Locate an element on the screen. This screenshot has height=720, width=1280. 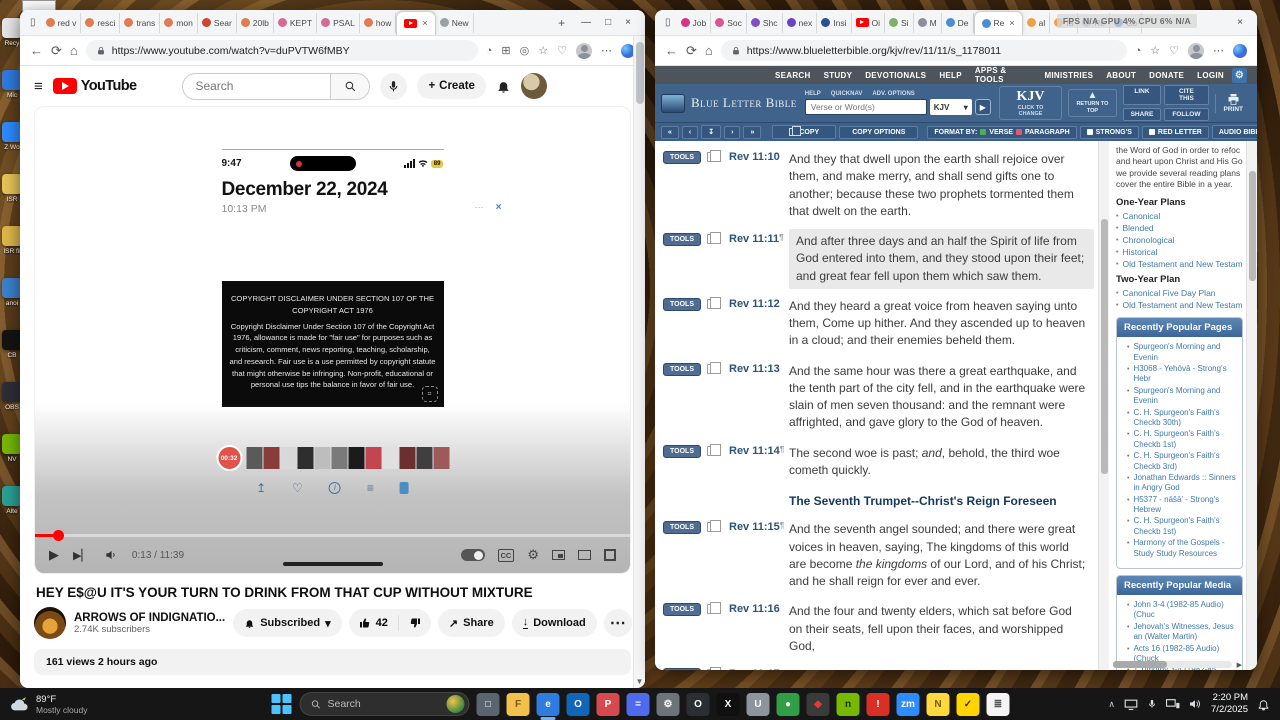
browser-tab: PSAL is located at coordinates (338, 22).